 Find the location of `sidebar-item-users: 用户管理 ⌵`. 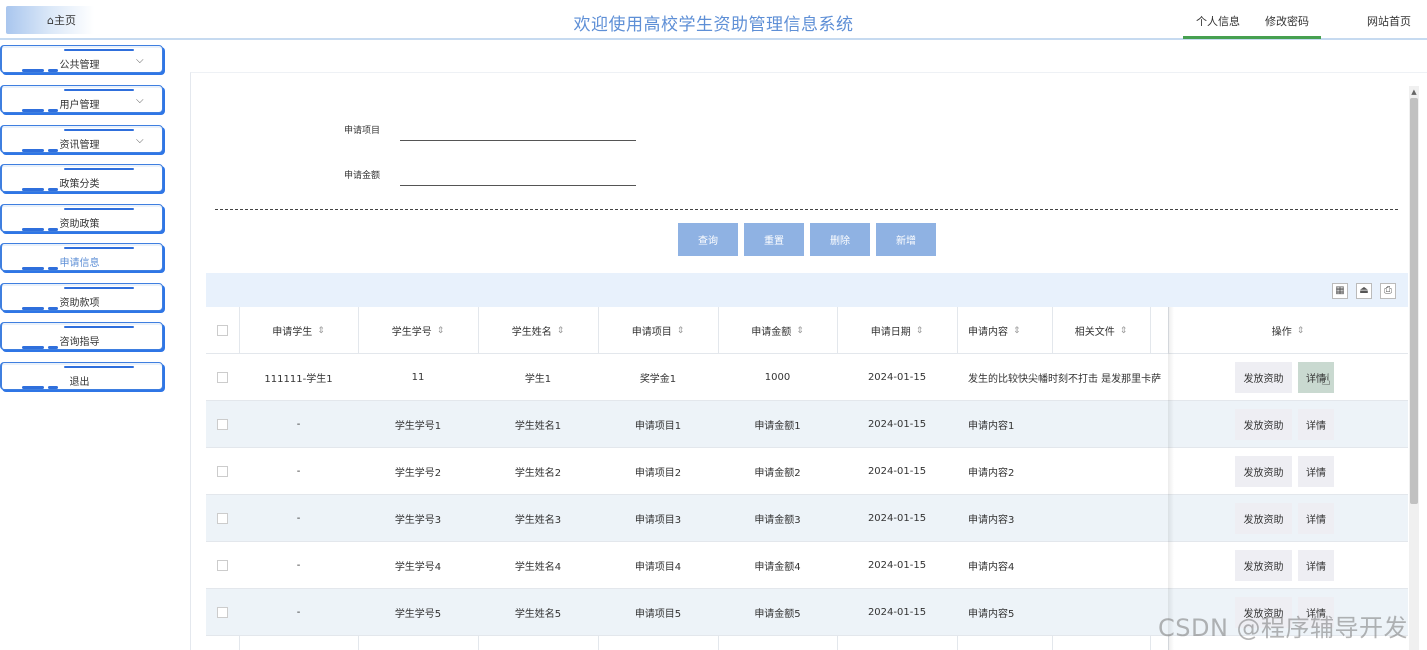

sidebar-item-users: 用户管理 ⌵ is located at coordinates (81, 99).